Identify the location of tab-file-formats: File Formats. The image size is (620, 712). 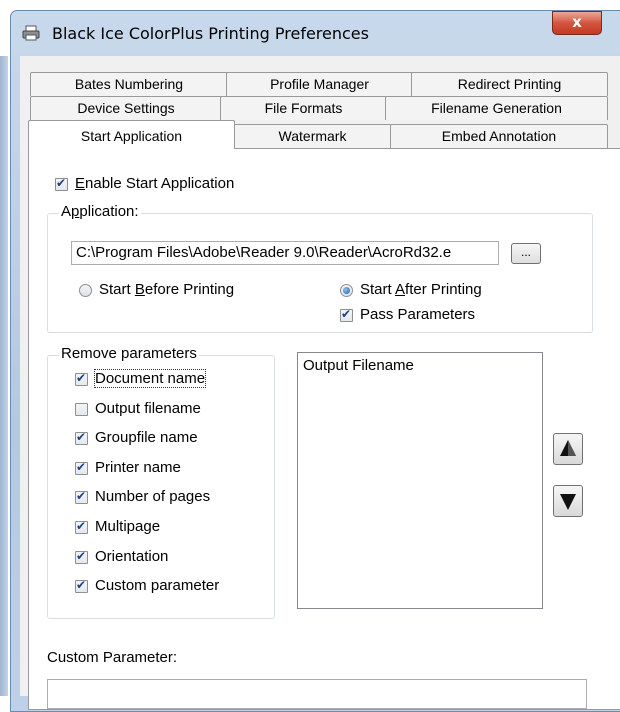
(303, 108).